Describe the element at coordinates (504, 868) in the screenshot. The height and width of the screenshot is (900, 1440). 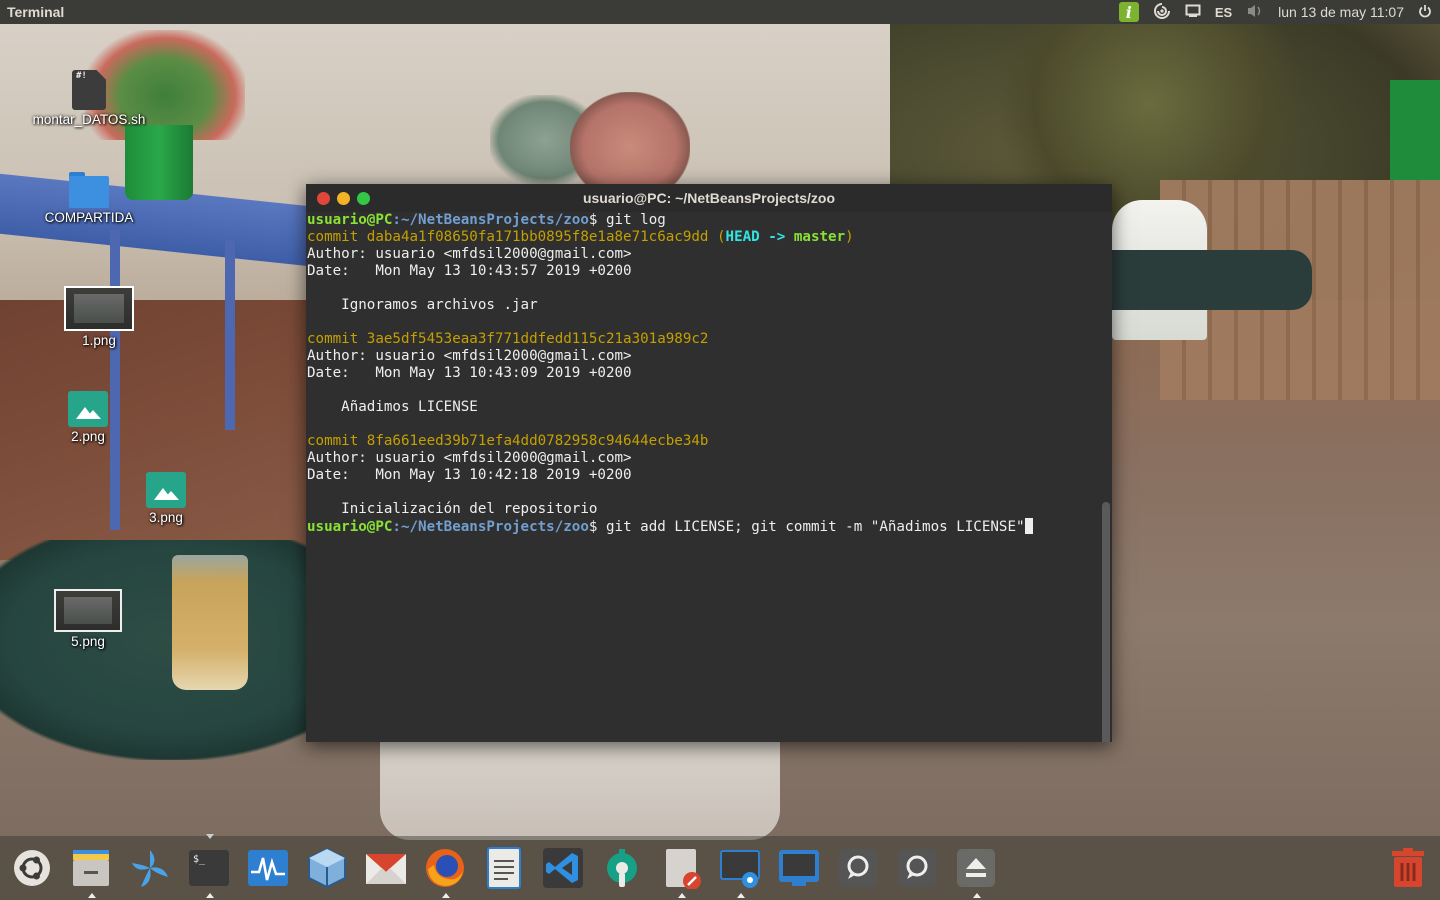
I see `text-editor-icon` at that location.